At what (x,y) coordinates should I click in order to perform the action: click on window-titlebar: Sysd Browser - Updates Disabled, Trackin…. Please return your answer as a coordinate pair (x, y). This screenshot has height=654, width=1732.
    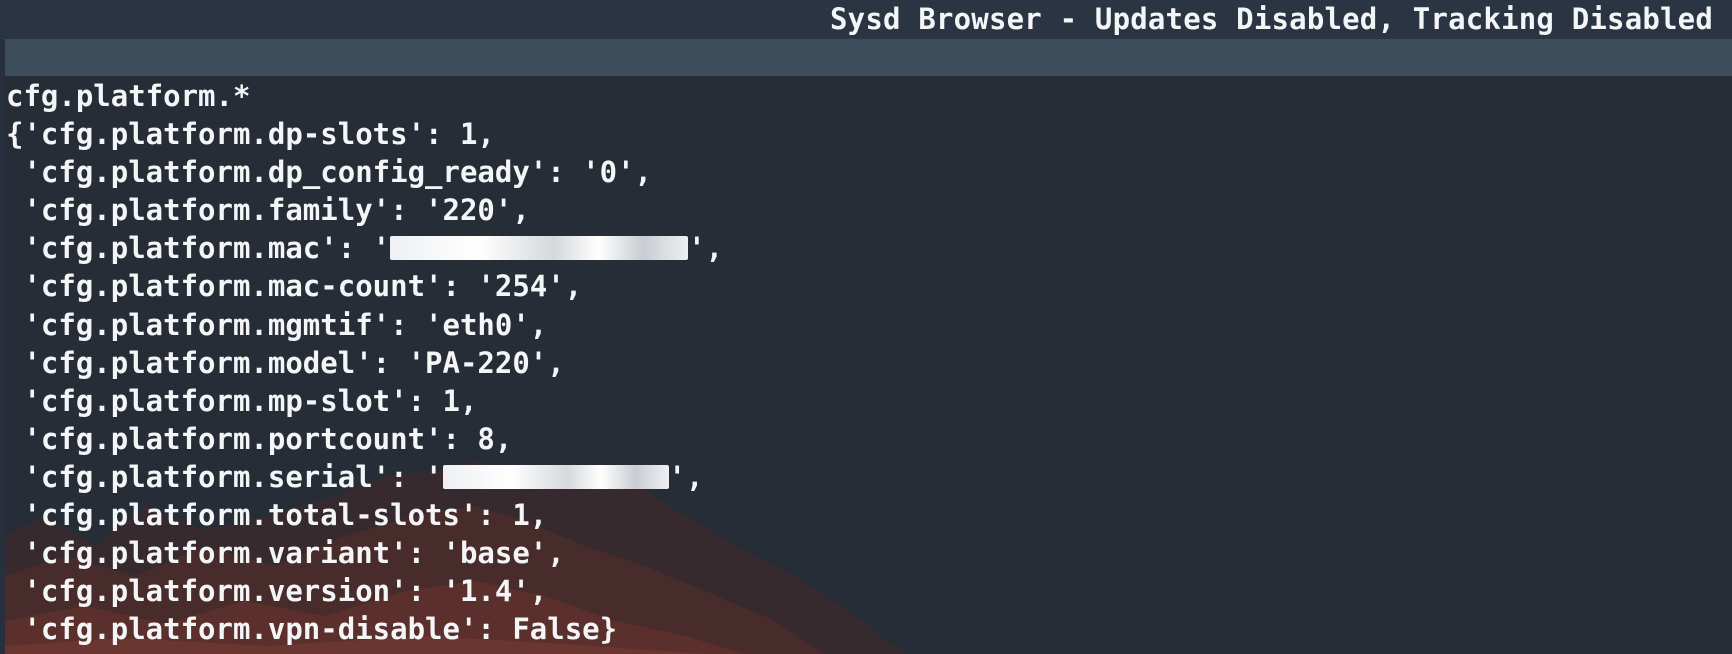
    Looking at the image, I should click on (866, 19).